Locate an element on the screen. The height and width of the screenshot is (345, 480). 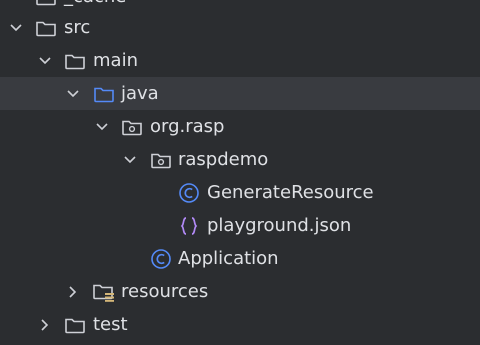
tree-item-label: src is located at coordinates (77, 27).